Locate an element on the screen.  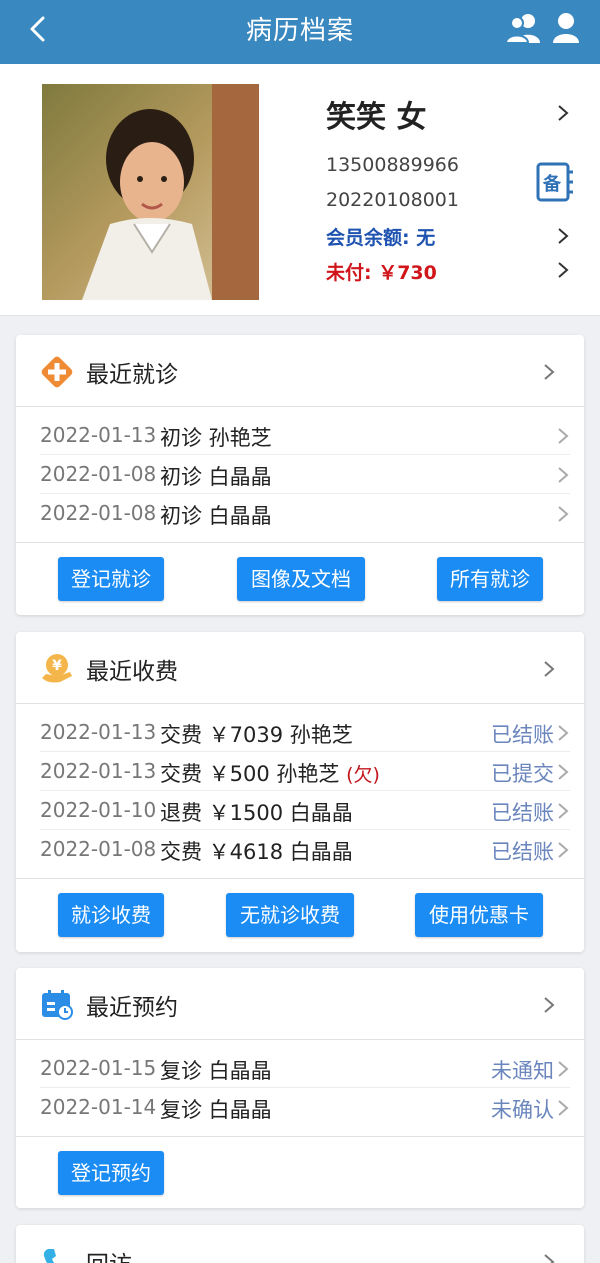
recent-charges-header: ¥ 最近收费 is located at coordinates (300, 668).